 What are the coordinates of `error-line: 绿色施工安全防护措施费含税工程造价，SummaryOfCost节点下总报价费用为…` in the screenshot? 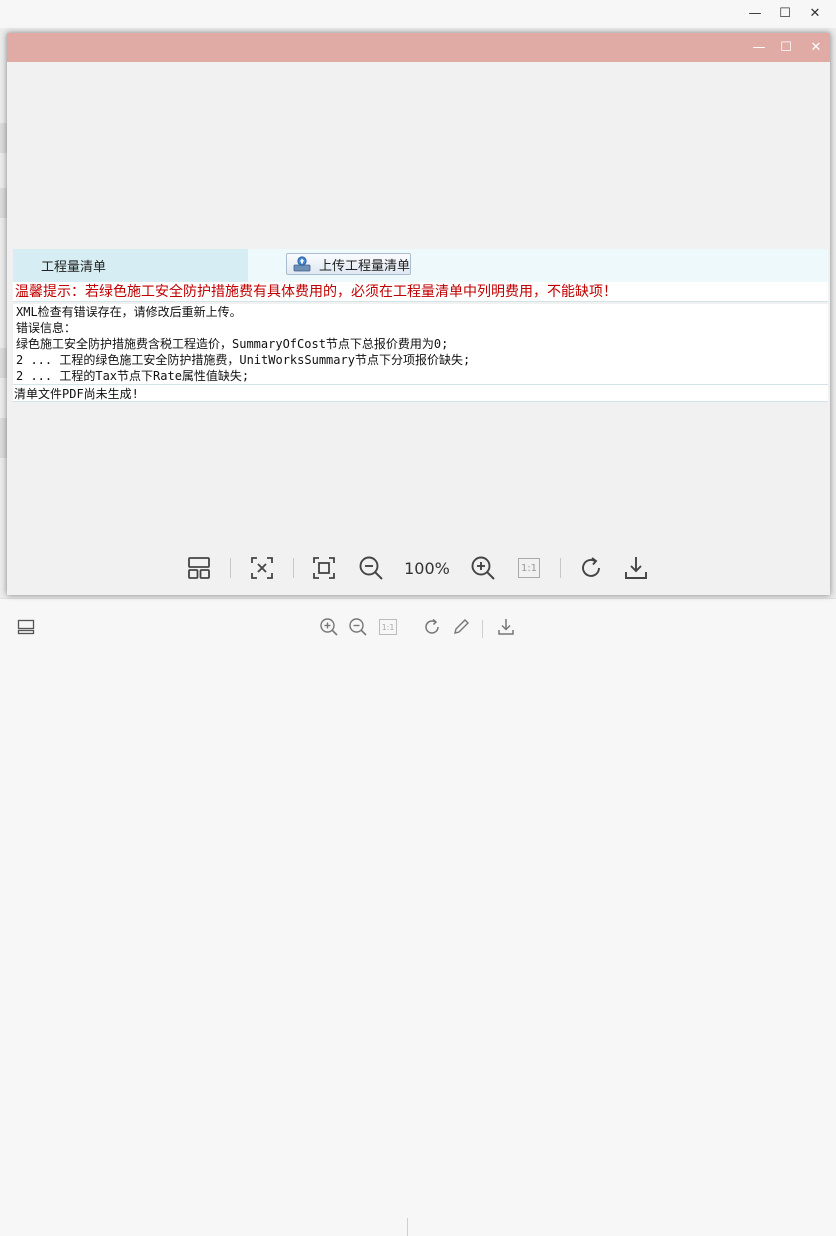 It's located at (232, 344).